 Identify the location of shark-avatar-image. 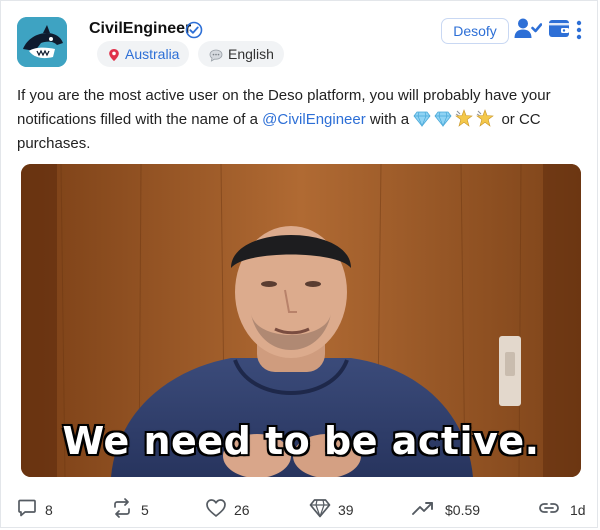
(42, 42).